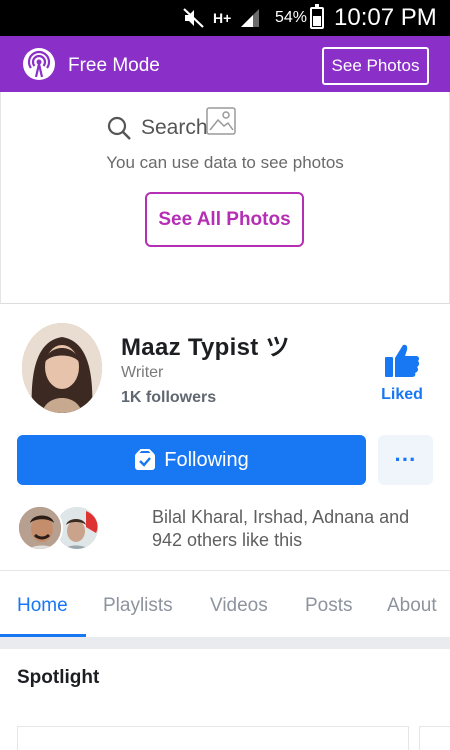 The height and width of the screenshot is (750, 450). I want to click on liked-button: Liked, so click(402, 374).